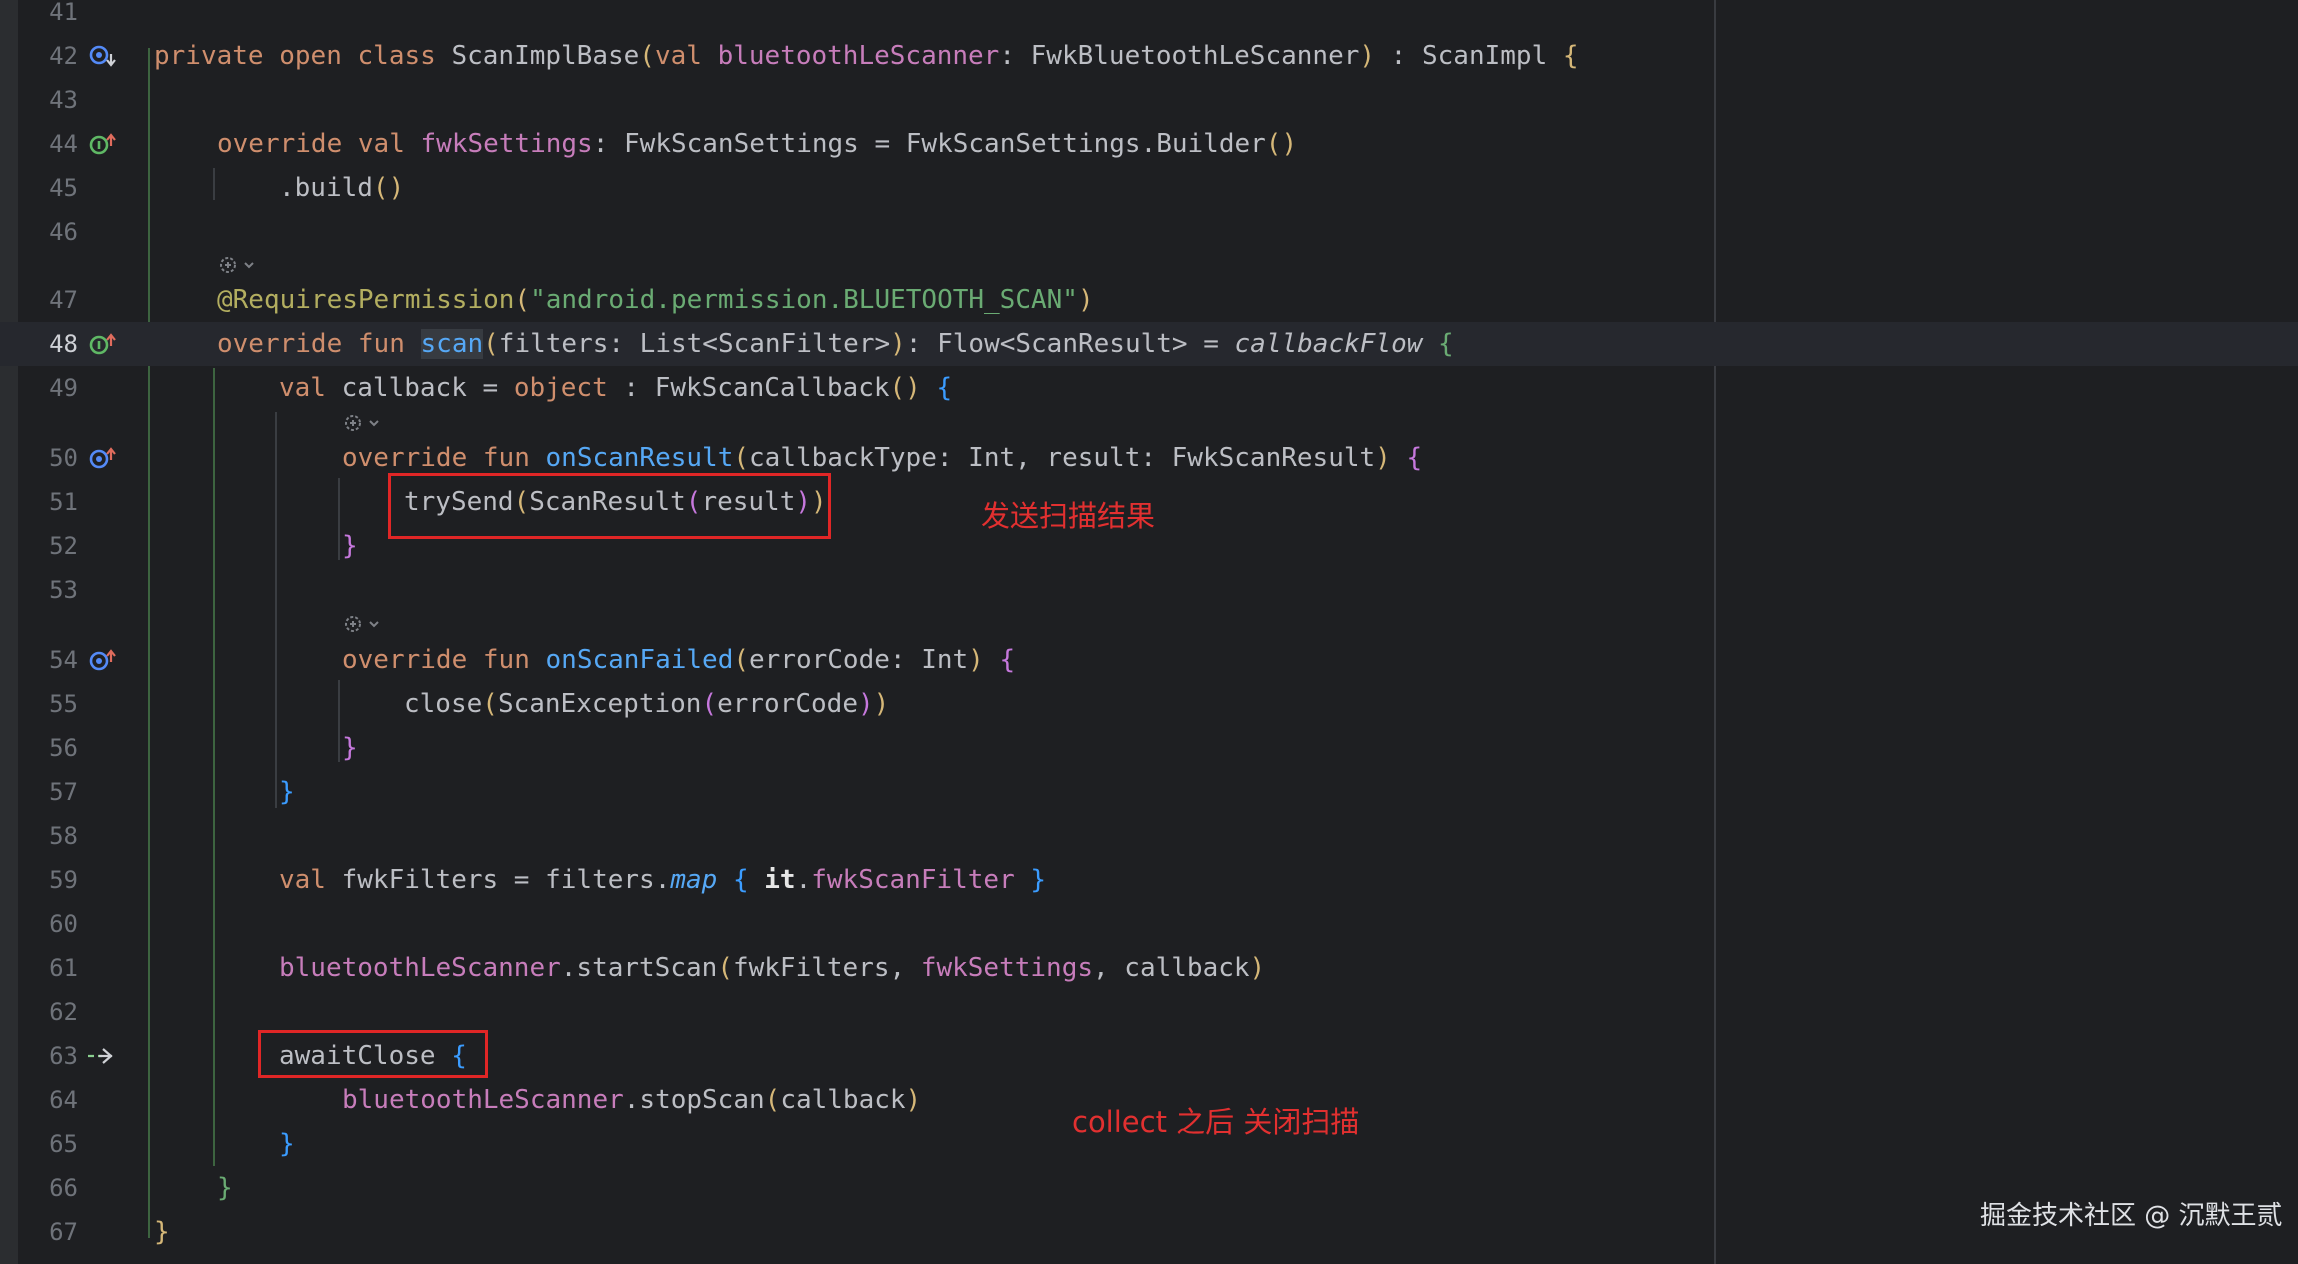  Describe the element at coordinates (103, 1056) in the screenshot. I see `suspend-call-icon` at that location.